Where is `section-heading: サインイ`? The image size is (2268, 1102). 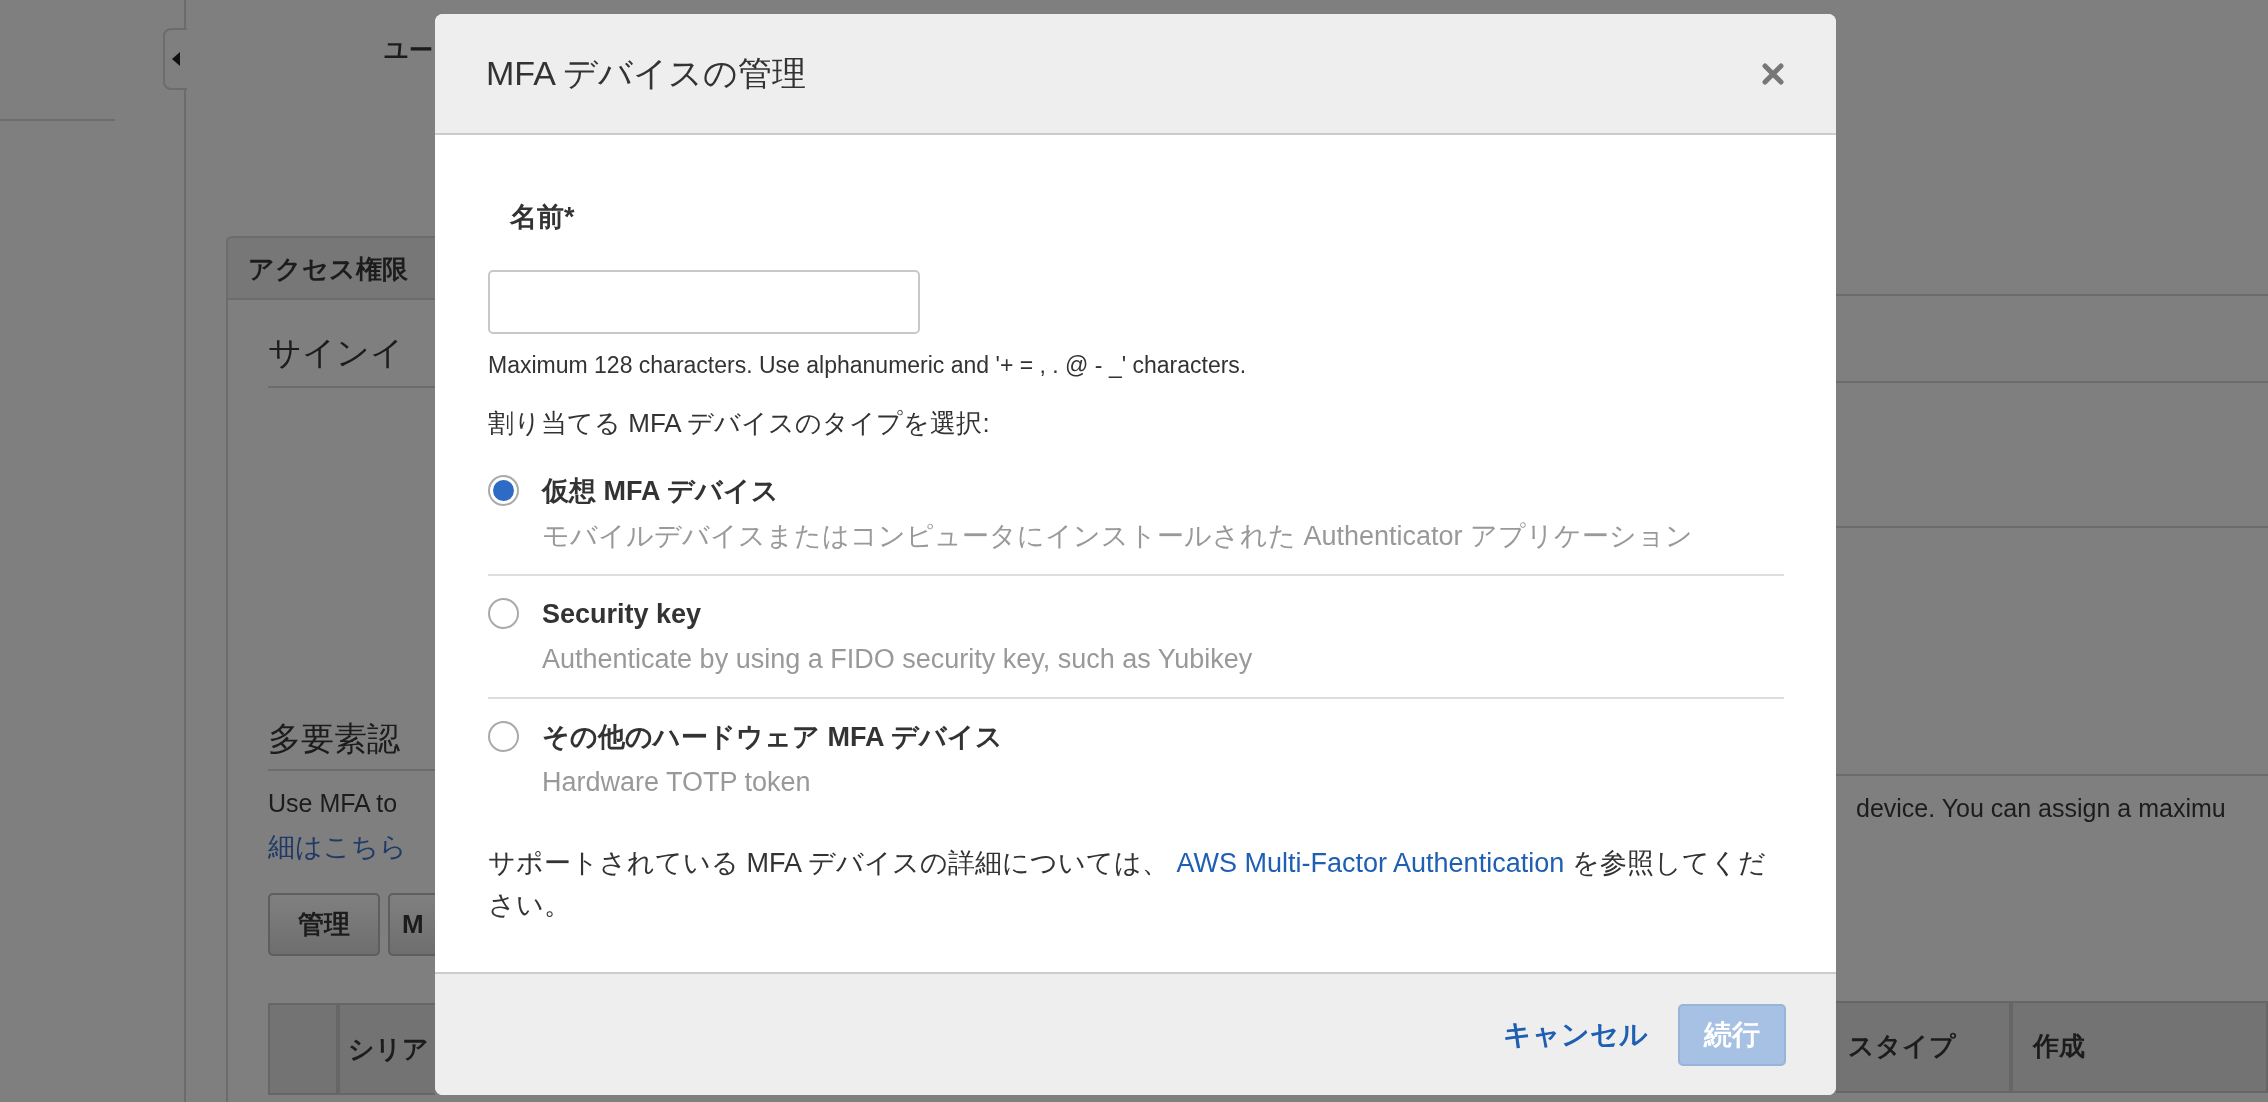
section-heading: サインイ is located at coordinates (336, 352).